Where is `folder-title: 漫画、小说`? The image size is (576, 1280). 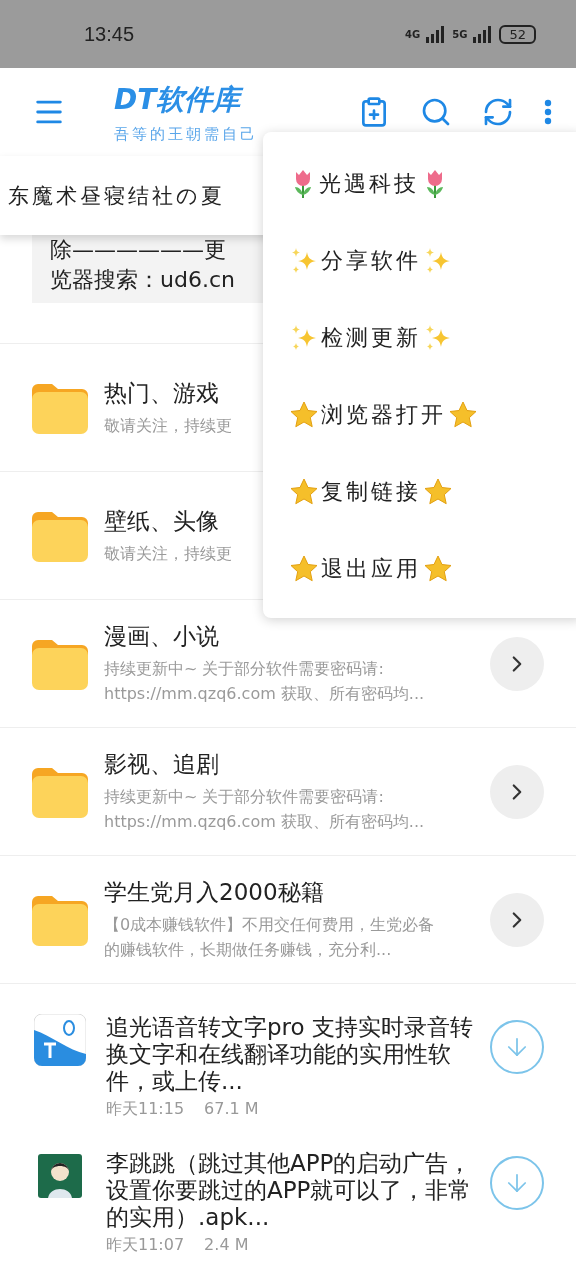
folder-title: 漫画、小说 is located at coordinates (161, 636).